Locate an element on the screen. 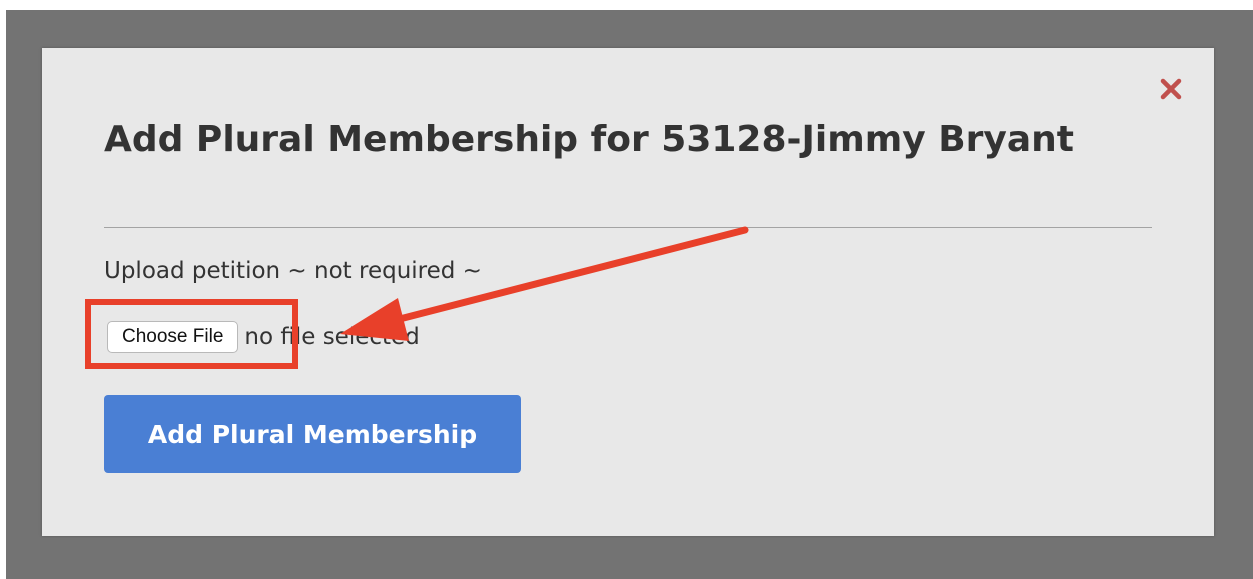 This screenshot has width=1253, height=579. title-divider is located at coordinates (628, 227).